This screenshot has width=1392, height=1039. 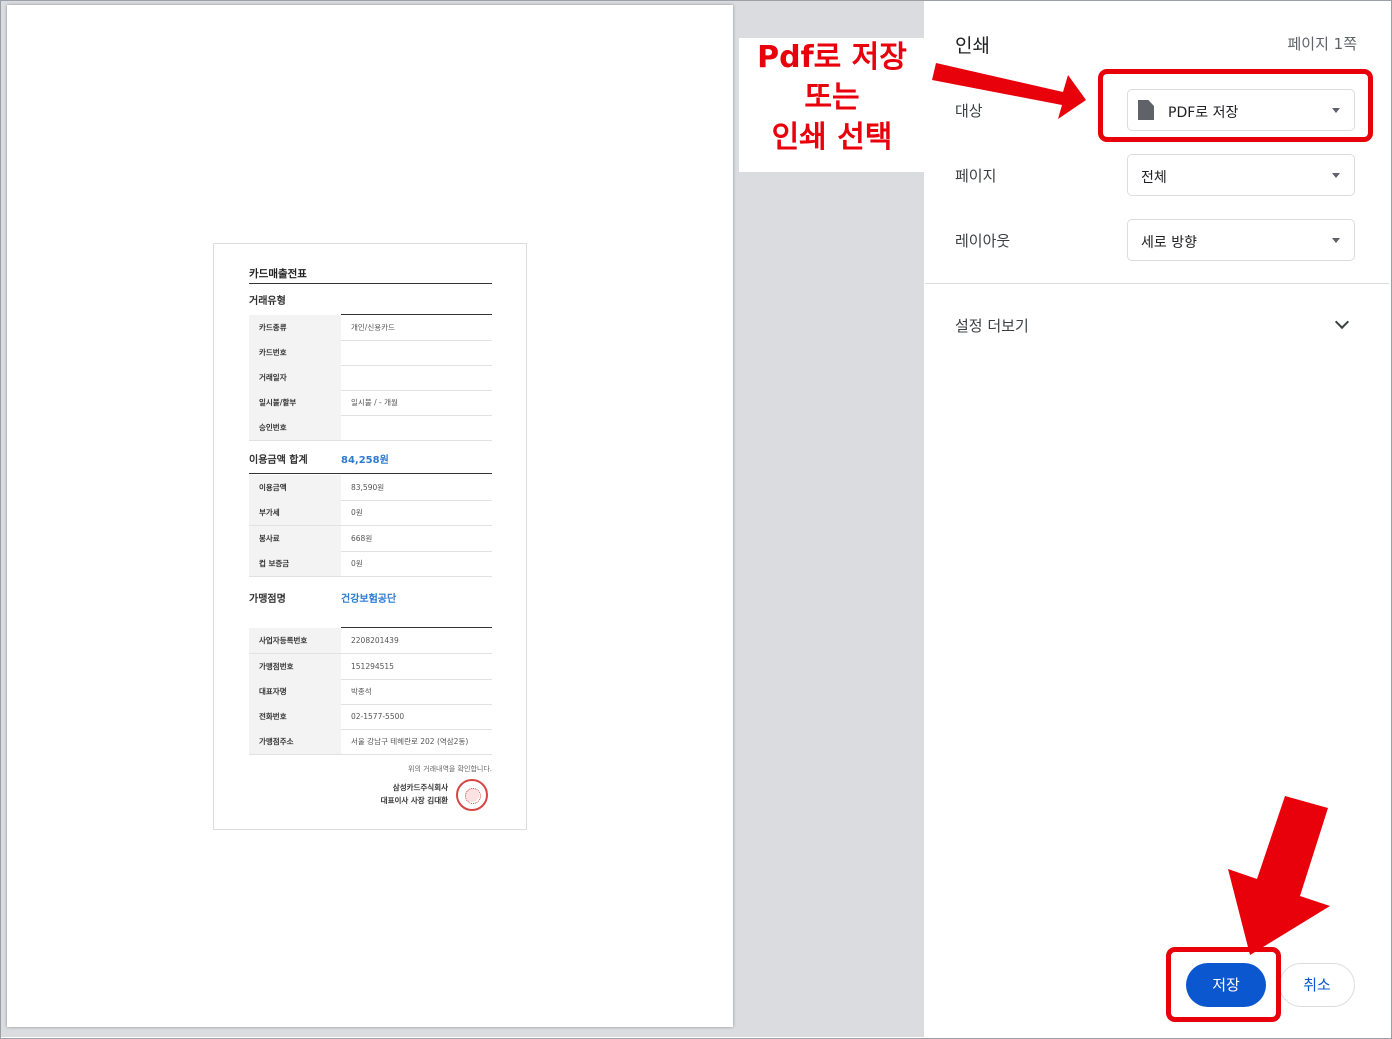 I want to click on arrow-to-destination-icon, so click(x=1009, y=91).